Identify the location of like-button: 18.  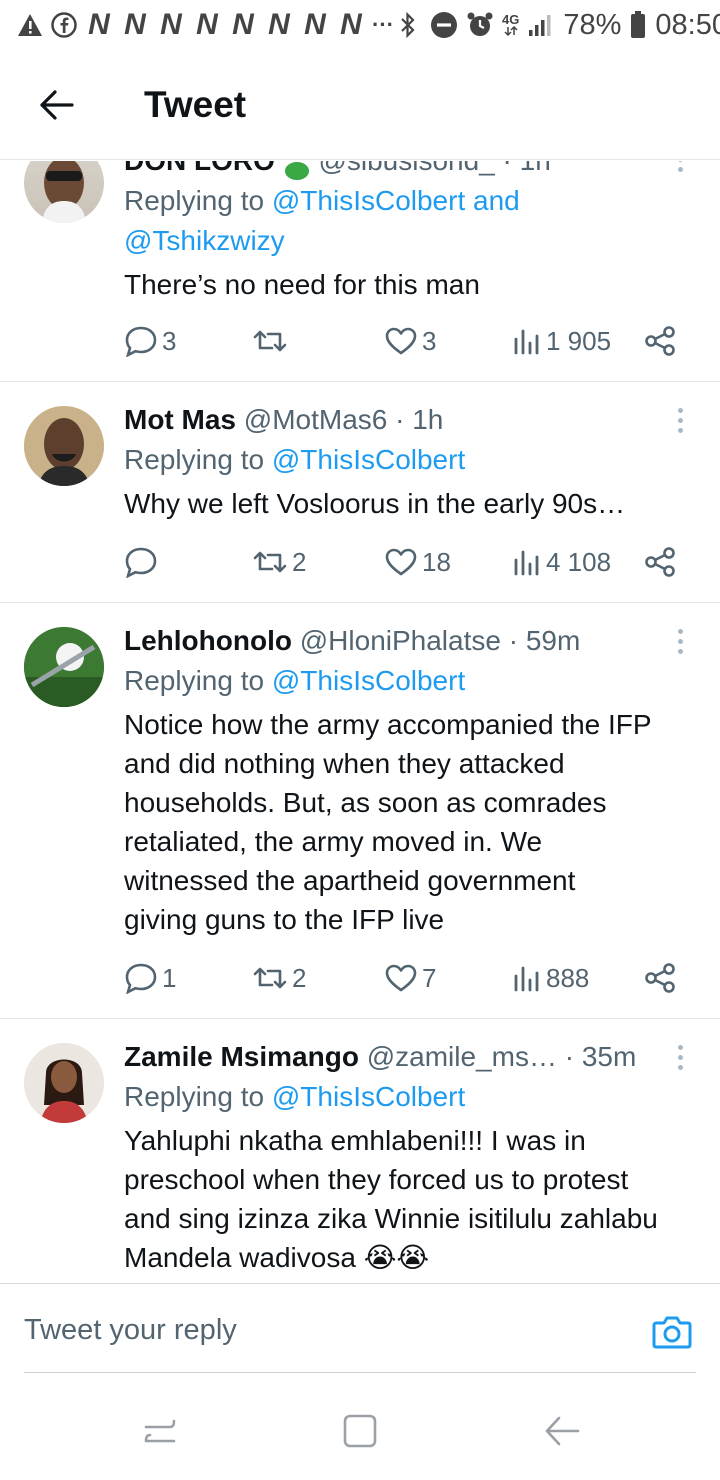
(417, 562).